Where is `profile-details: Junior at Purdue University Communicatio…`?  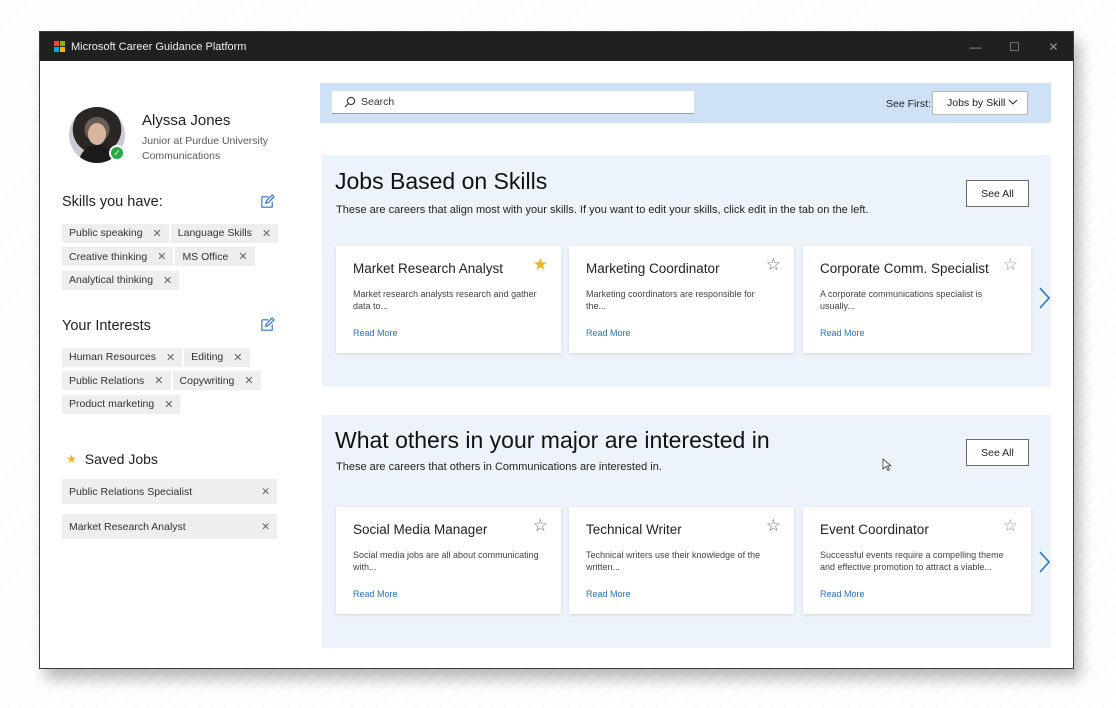
profile-details: Junior at Purdue University Communicatio… is located at coordinates (205, 149).